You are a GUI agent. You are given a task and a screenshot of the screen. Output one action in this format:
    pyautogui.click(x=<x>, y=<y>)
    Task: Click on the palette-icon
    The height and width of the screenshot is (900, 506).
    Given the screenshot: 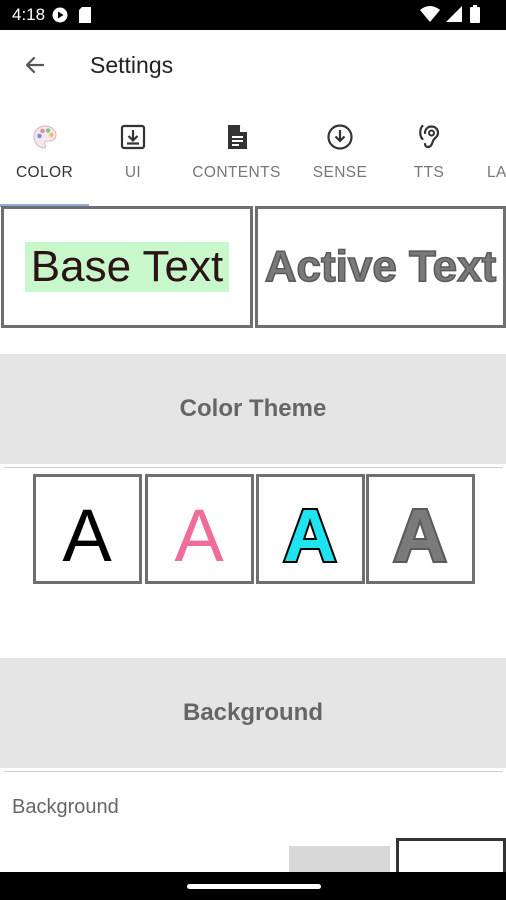 What is the action you would take?
    pyautogui.click(x=45, y=137)
    